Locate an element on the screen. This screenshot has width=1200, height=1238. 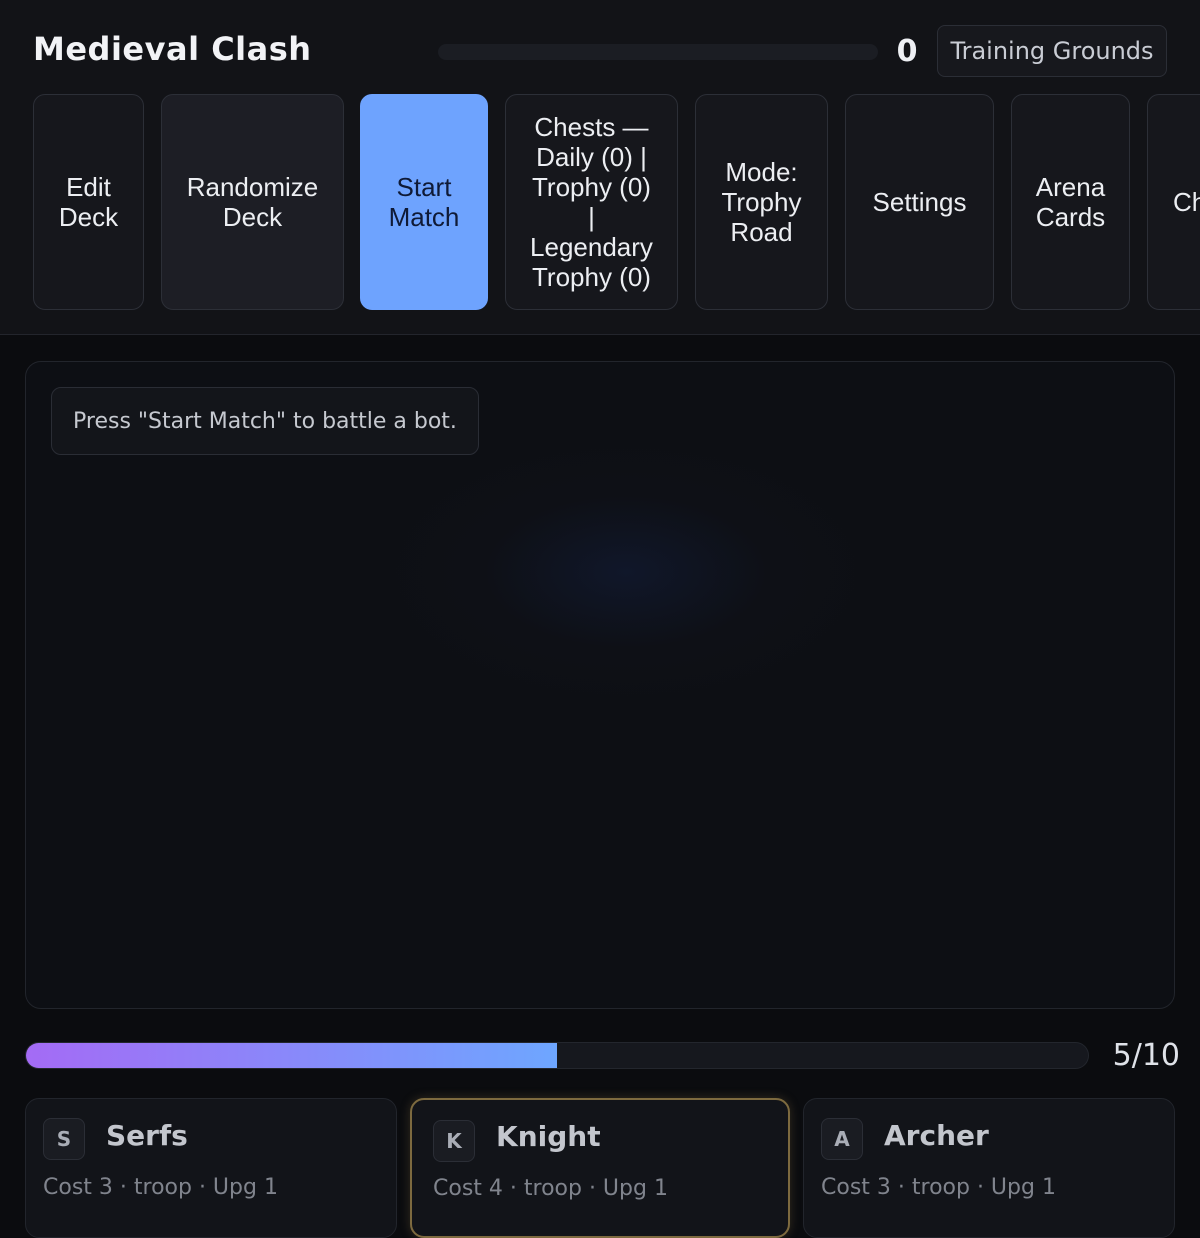
elixir-bar-fill is located at coordinates (291, 1055).